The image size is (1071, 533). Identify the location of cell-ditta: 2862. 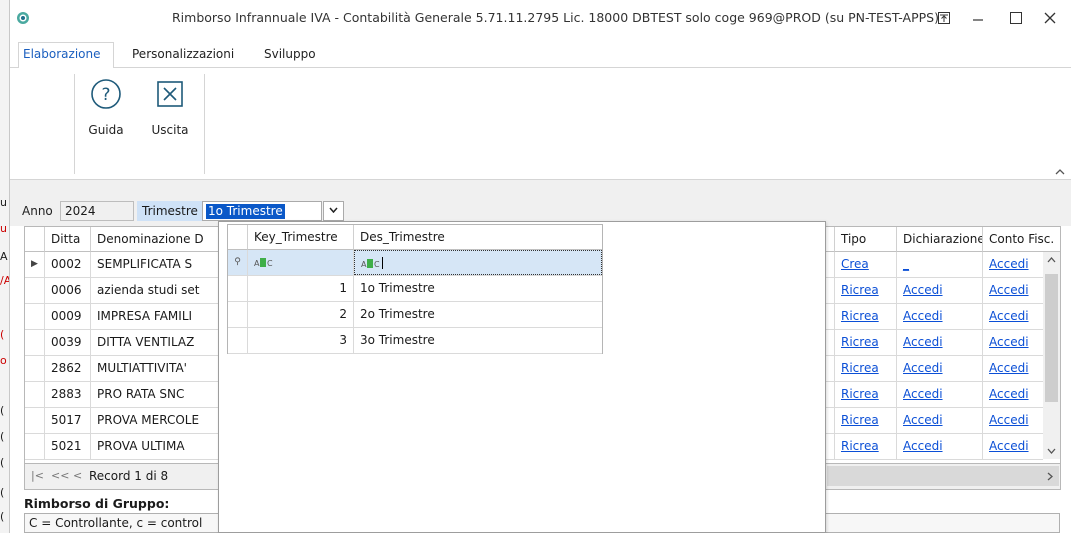
(68, 368).